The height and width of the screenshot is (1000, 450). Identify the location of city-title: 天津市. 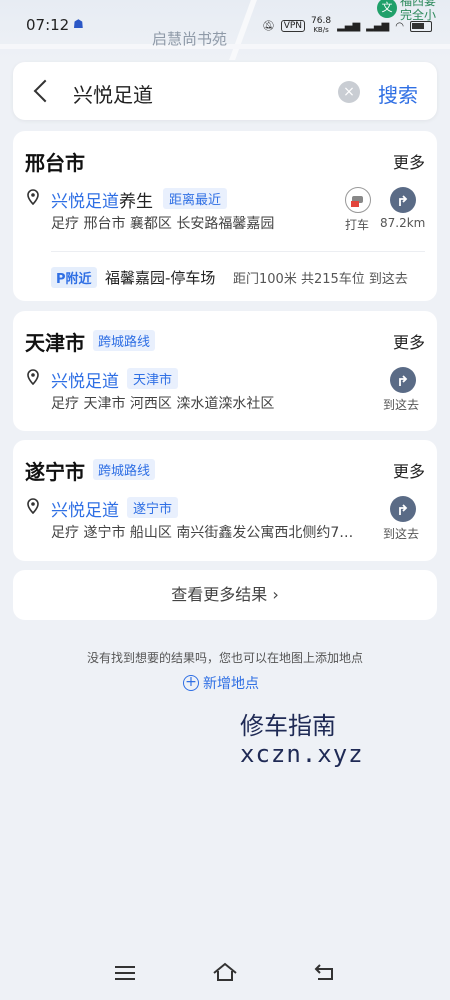
(55, 343).